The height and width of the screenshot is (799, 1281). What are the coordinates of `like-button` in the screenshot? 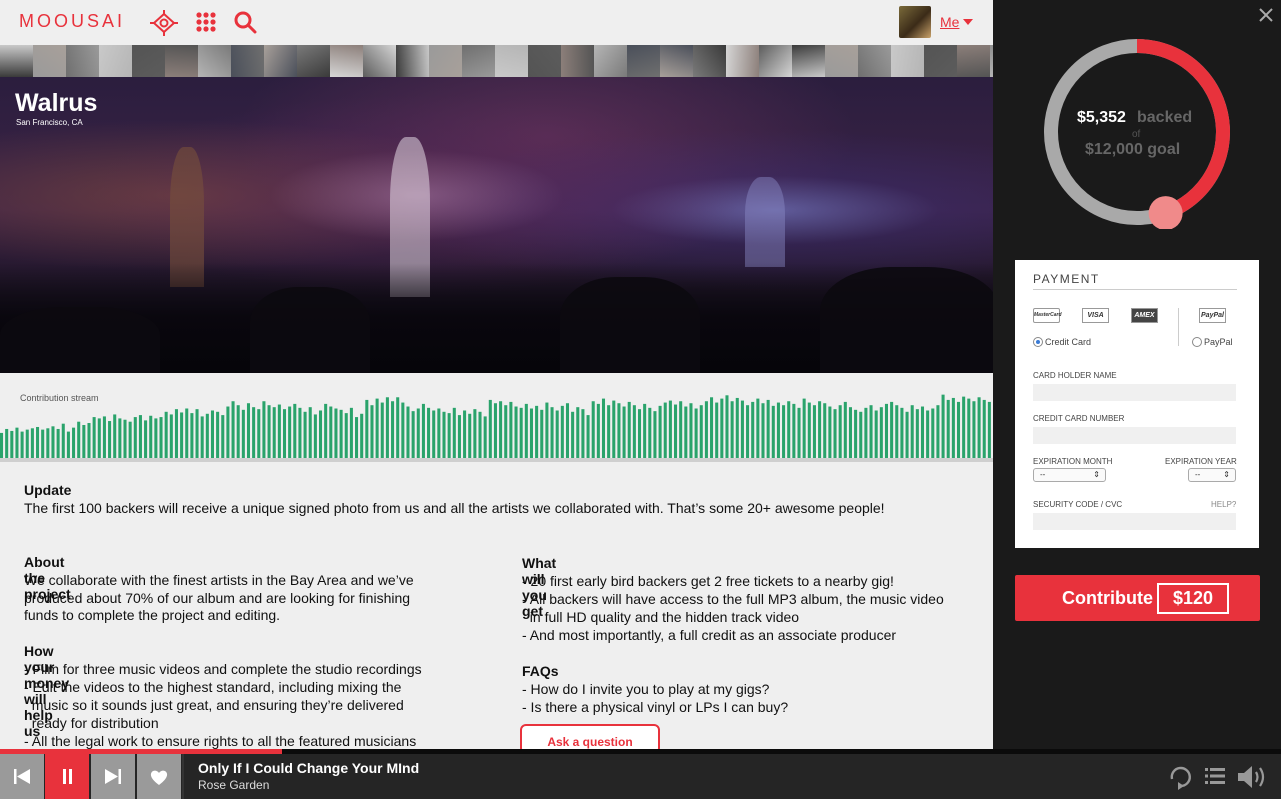 It's located at (159, 776).